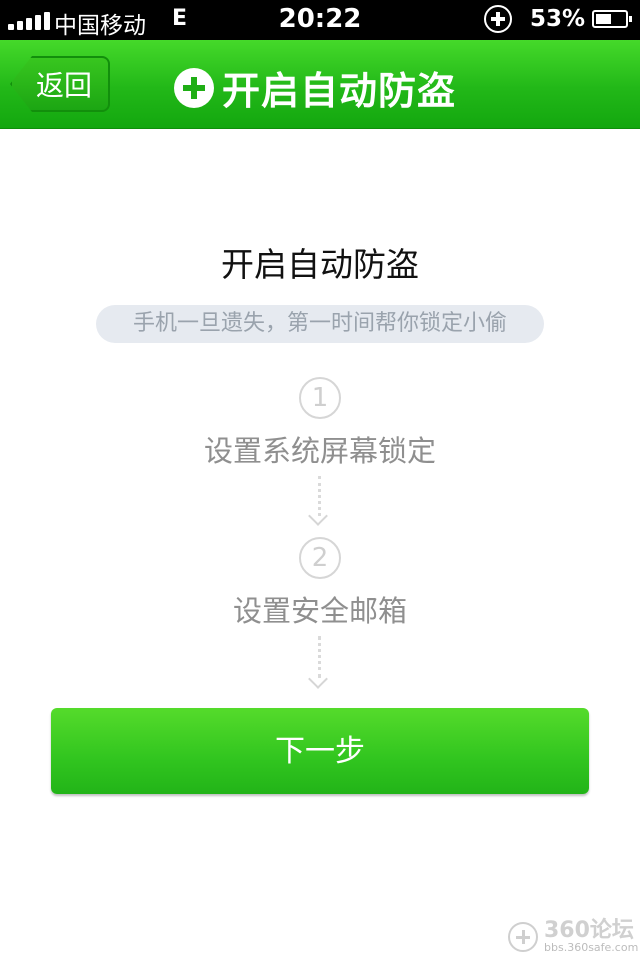 This screenshot has width=640, height=960. I want to click on watermark: 360论坛 bbs.360safe.com, so click(573, 936).